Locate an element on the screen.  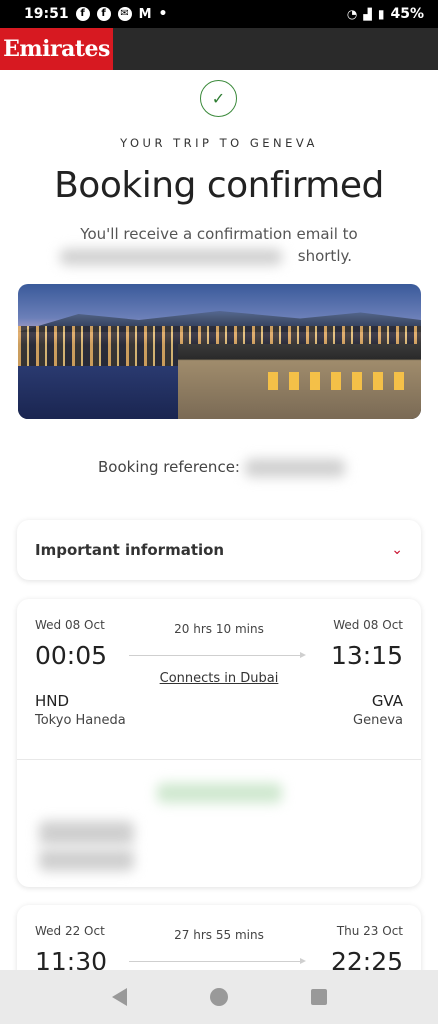
arrival-time: 13:15 is located at coordinates (366, 655).